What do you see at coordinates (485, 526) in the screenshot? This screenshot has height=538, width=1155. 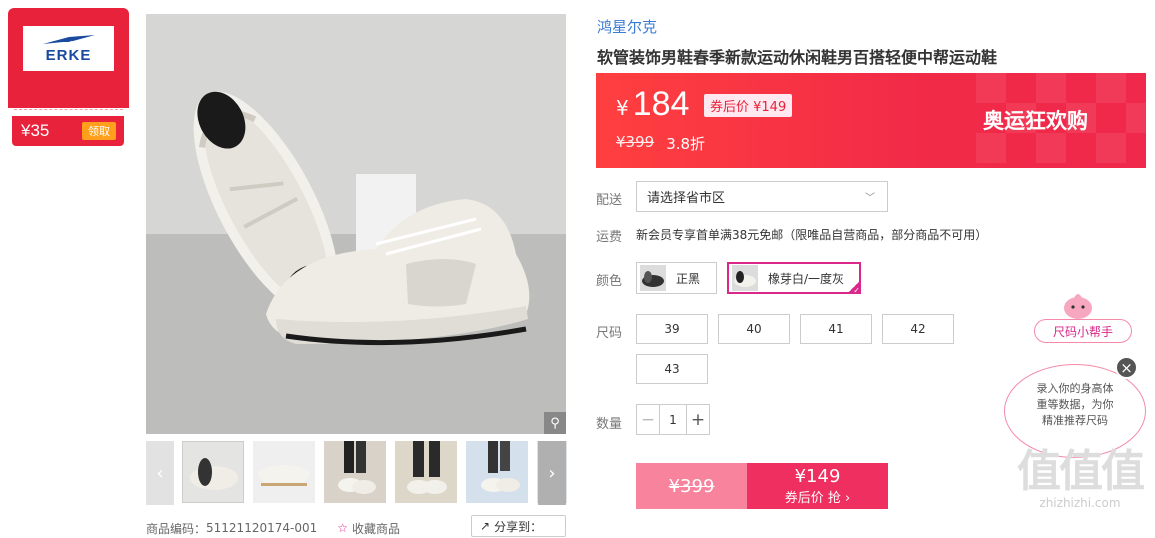 I see `share-icon: ↗` at bounding box center [485, 526].